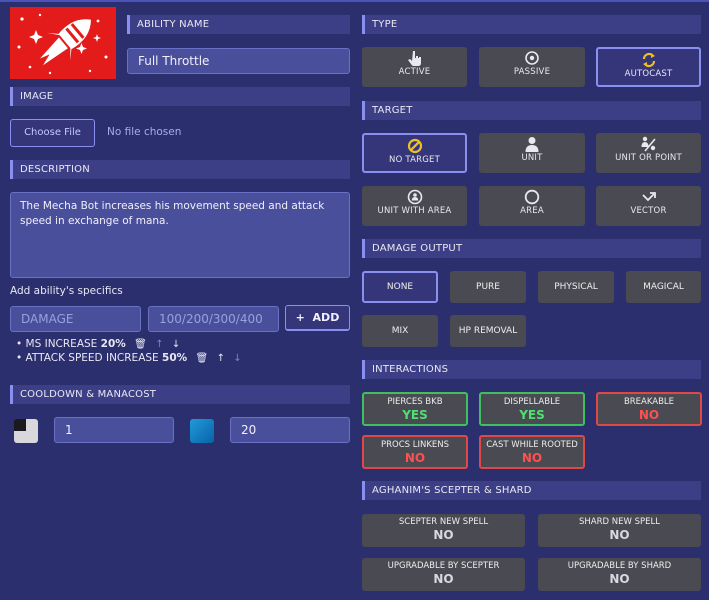  I want to click on no-target-icon, so click(414, 146).